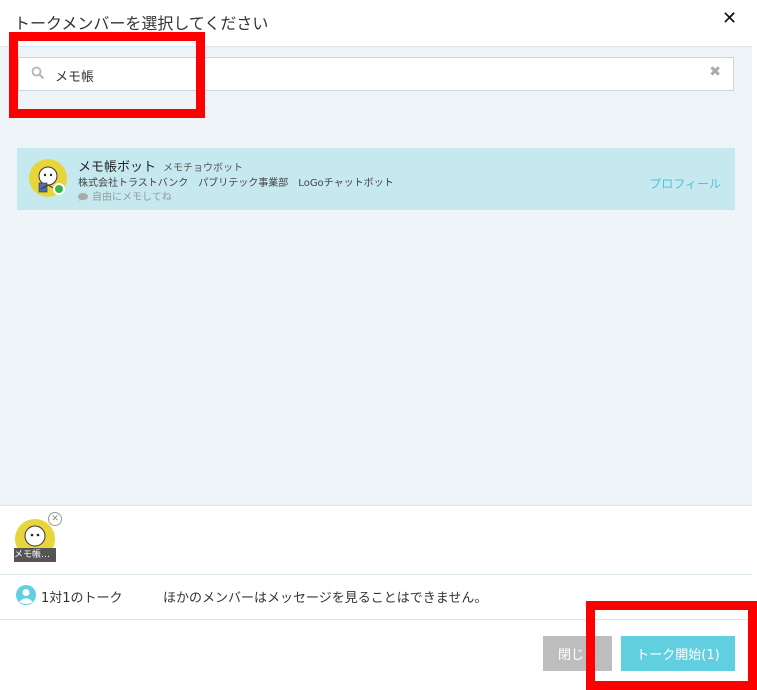 This screenshot has height=690, width=757. What do you see at coordinates (236, 183) in the screenshot?
I see `member-organization: 株式会社トラストバンク パブリテック事業部 LoGoチャットボット` at bounding box center [236, 183].